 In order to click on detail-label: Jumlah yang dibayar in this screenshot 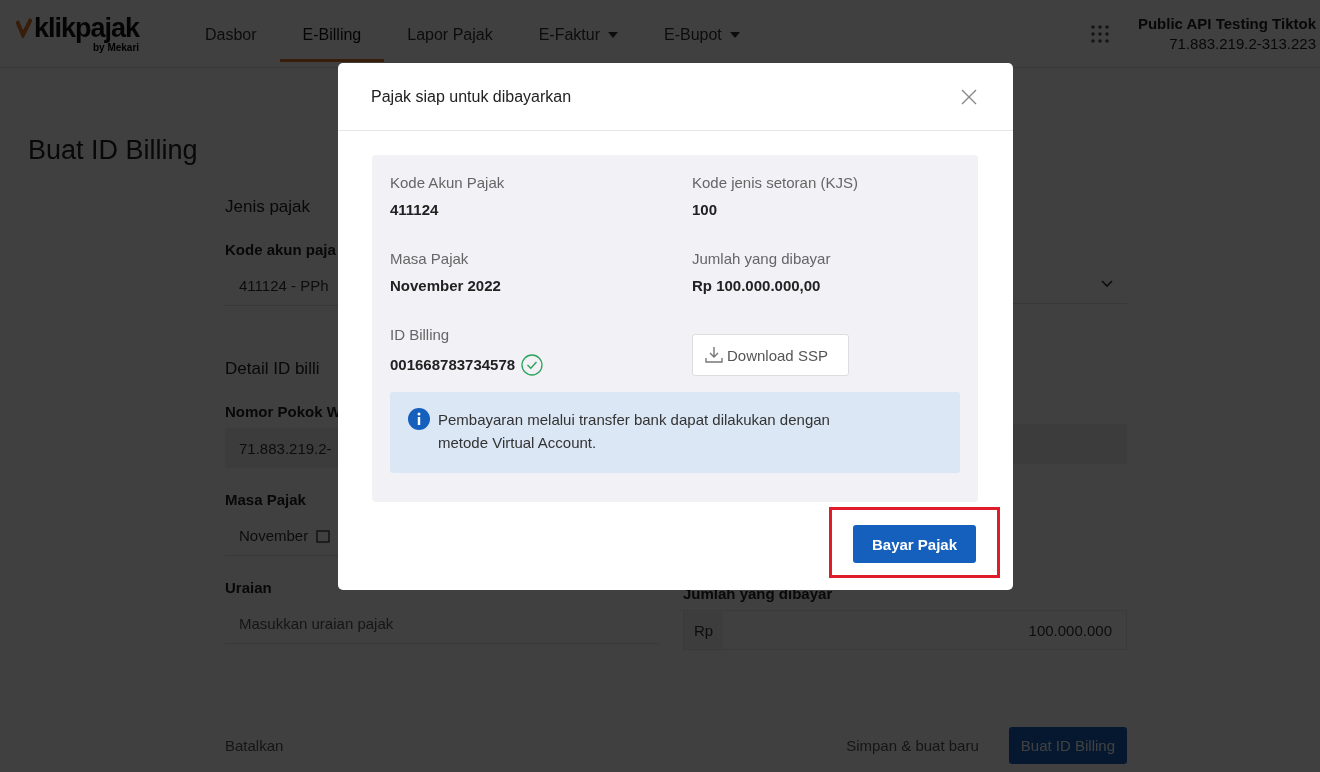, I will do `click(762, 259)`.